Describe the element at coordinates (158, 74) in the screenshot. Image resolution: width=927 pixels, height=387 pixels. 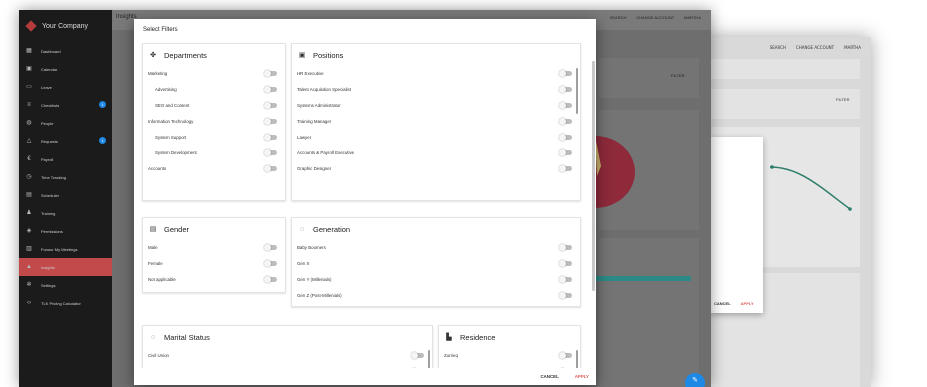
I see `filter-option-label: Marketing` at that location.